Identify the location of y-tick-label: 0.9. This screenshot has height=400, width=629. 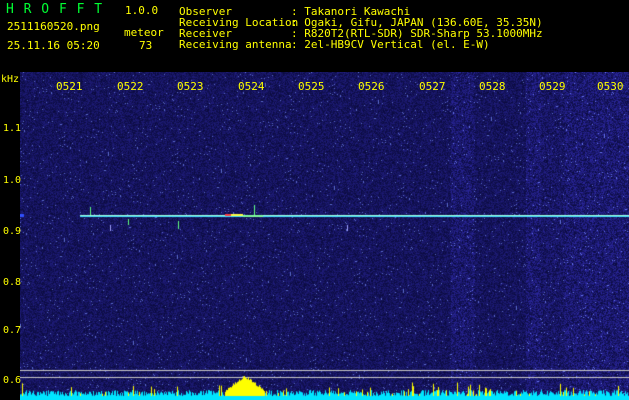
(12, 231).